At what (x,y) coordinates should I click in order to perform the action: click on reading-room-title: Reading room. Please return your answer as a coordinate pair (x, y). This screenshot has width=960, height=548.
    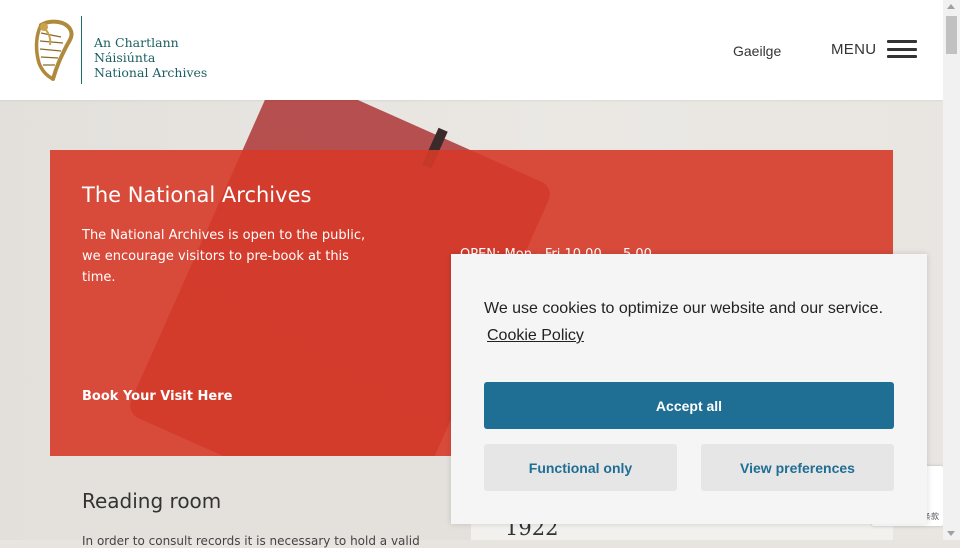
    Looking at the image, I should click on (152, 501).